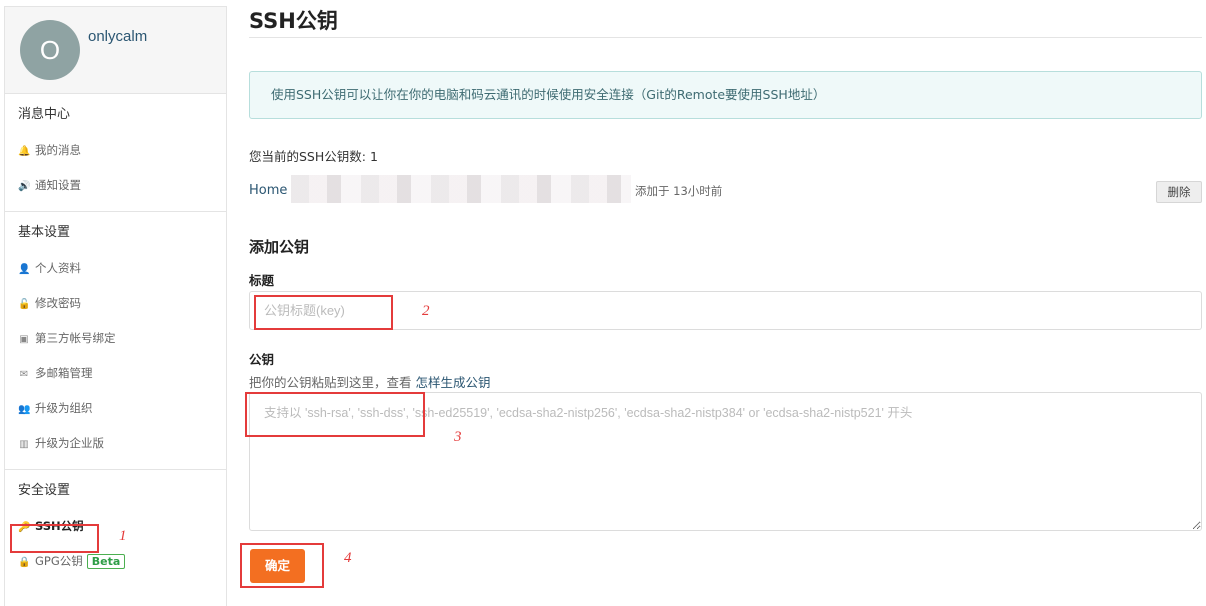  I want to click on envelope-icon: ✉, so click(24, 374).